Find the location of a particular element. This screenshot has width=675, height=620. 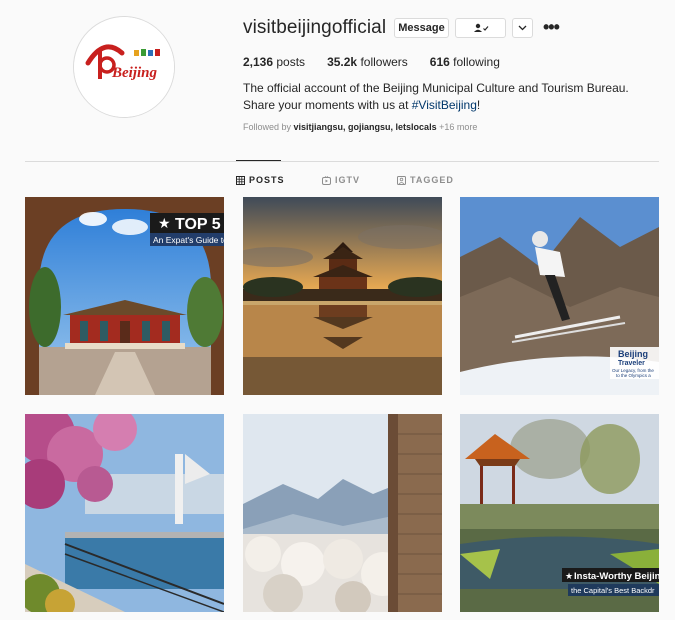

message-button: Message is located at coordinates (421, 28).